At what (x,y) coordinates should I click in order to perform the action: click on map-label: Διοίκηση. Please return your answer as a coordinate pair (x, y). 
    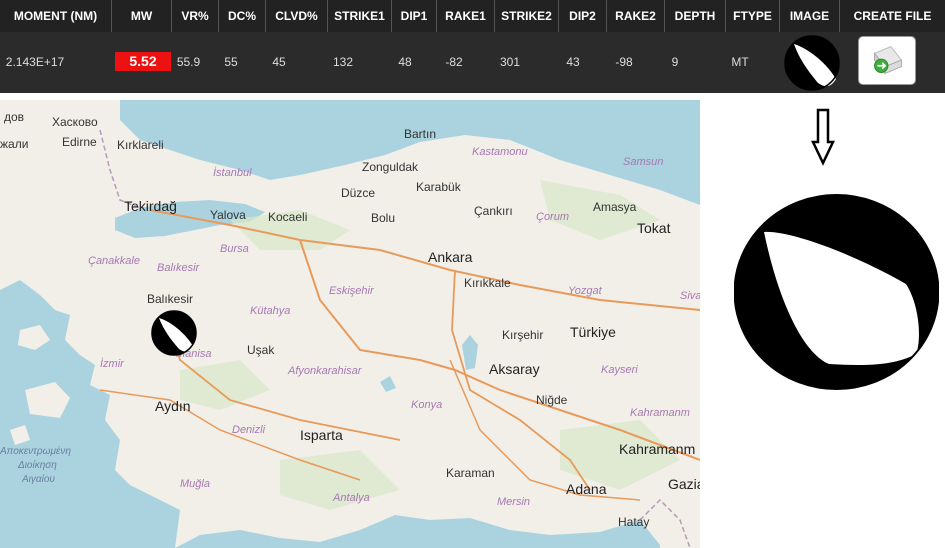
    Looking at the image, I should click on (37, 465).